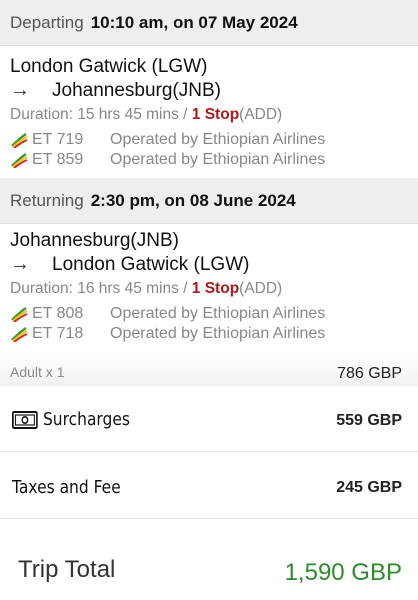 Image resolution: width=418 pixels, height=600 pixels. I want to click on taxes-value: 245 GBP, so click(369, 487).